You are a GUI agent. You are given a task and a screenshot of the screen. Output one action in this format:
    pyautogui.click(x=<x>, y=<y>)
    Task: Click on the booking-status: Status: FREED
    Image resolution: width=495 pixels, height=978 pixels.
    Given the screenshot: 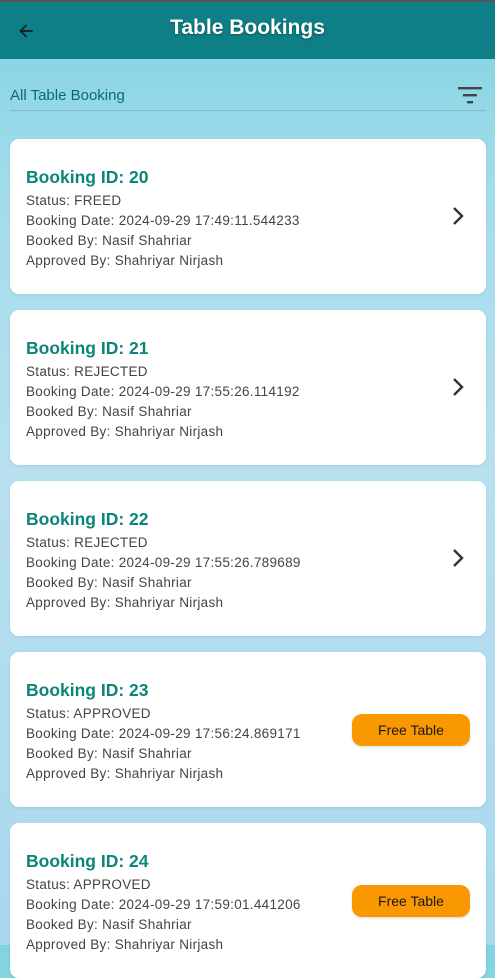 What is the action you would take?
    pyautogui.click(x=74, y=200)
    